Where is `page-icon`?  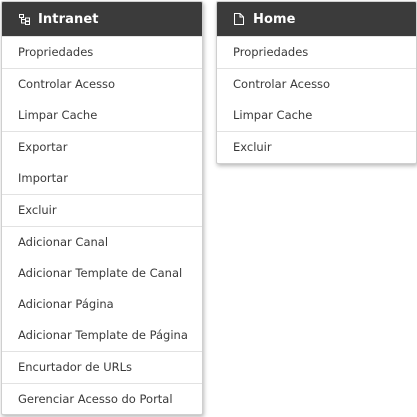 page-icon is located at coordinates (239, 19).